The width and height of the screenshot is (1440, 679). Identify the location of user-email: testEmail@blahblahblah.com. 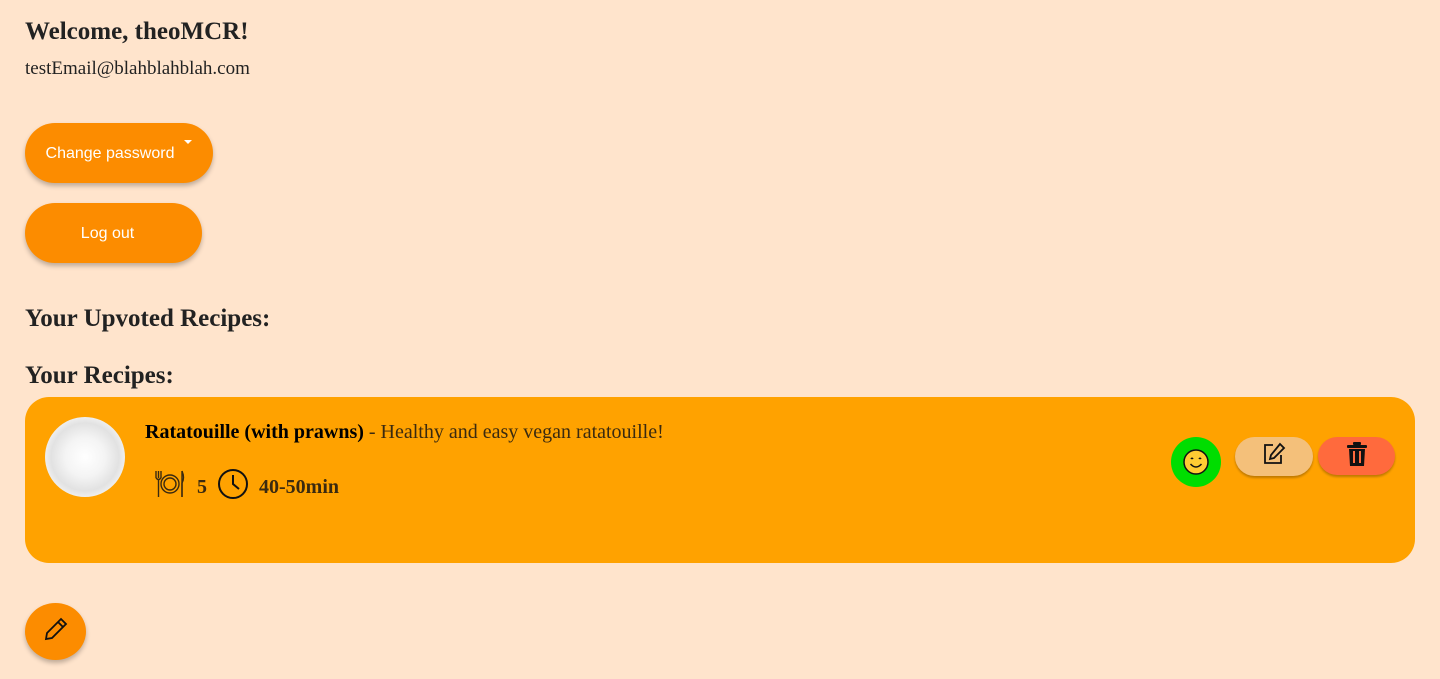
(137, 68).